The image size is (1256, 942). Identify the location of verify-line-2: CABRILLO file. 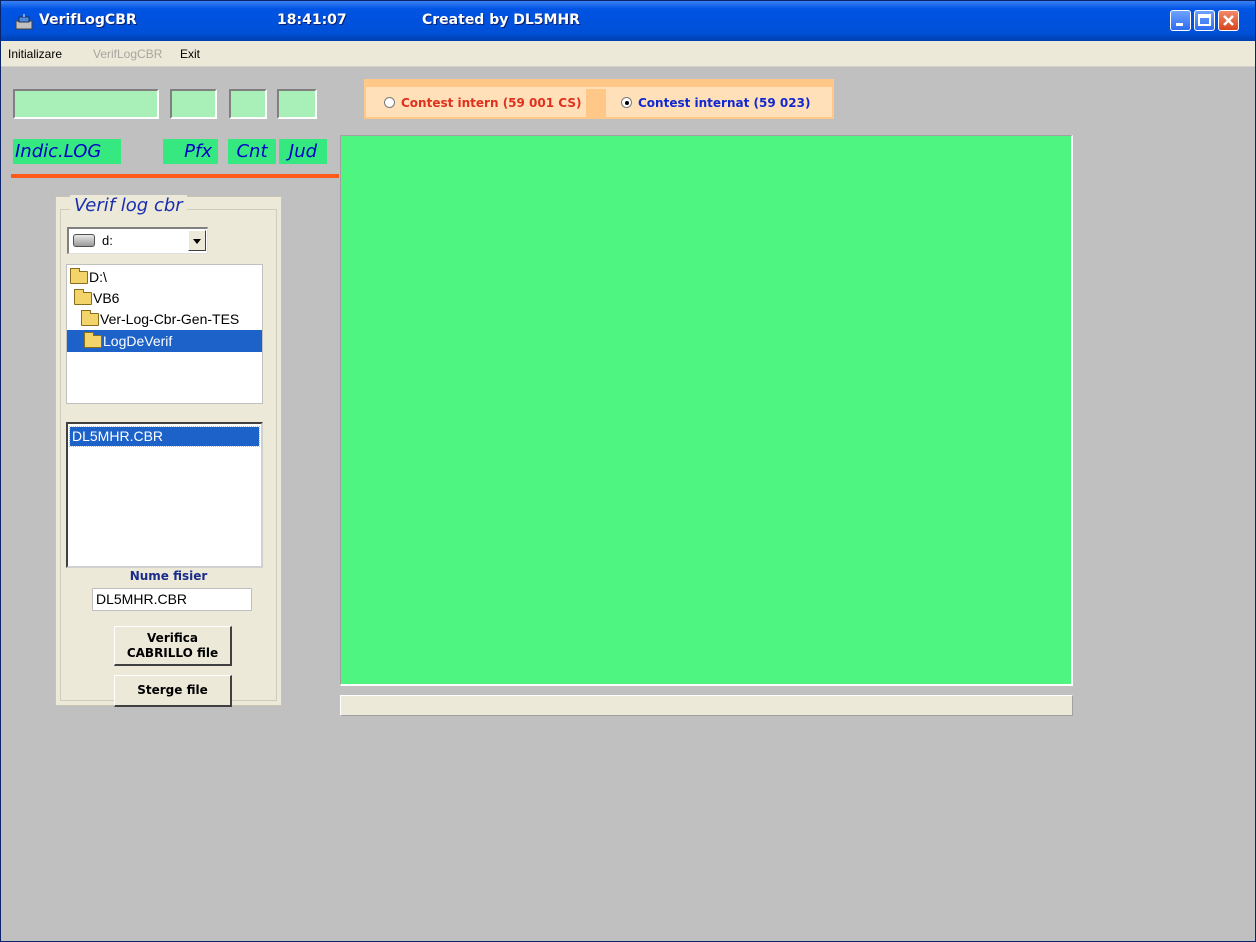
(172, 653).